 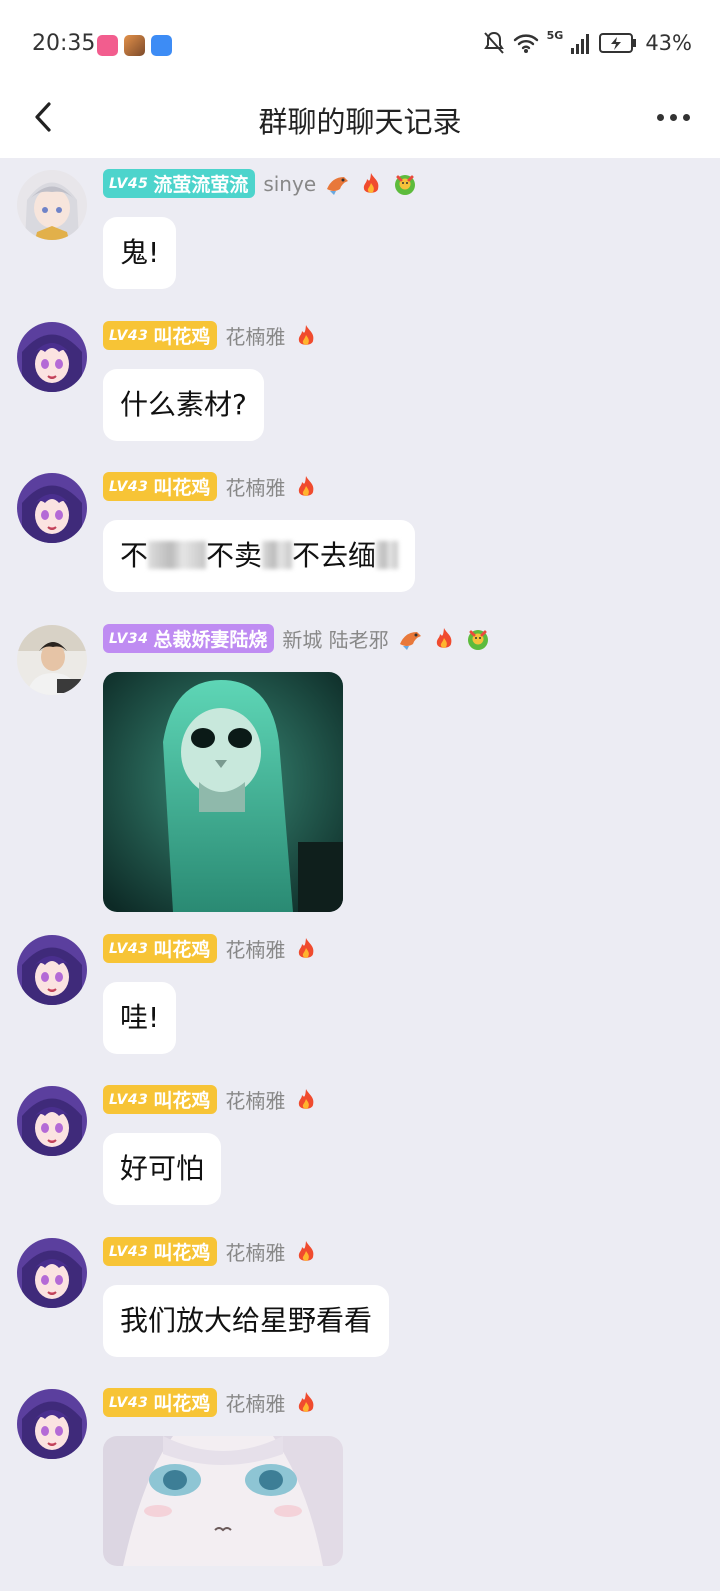 What do you see at coordinates (140, 1018) in the screenshot?
I see `message-bubble: 哇!` at bounding box center [140, 1018].